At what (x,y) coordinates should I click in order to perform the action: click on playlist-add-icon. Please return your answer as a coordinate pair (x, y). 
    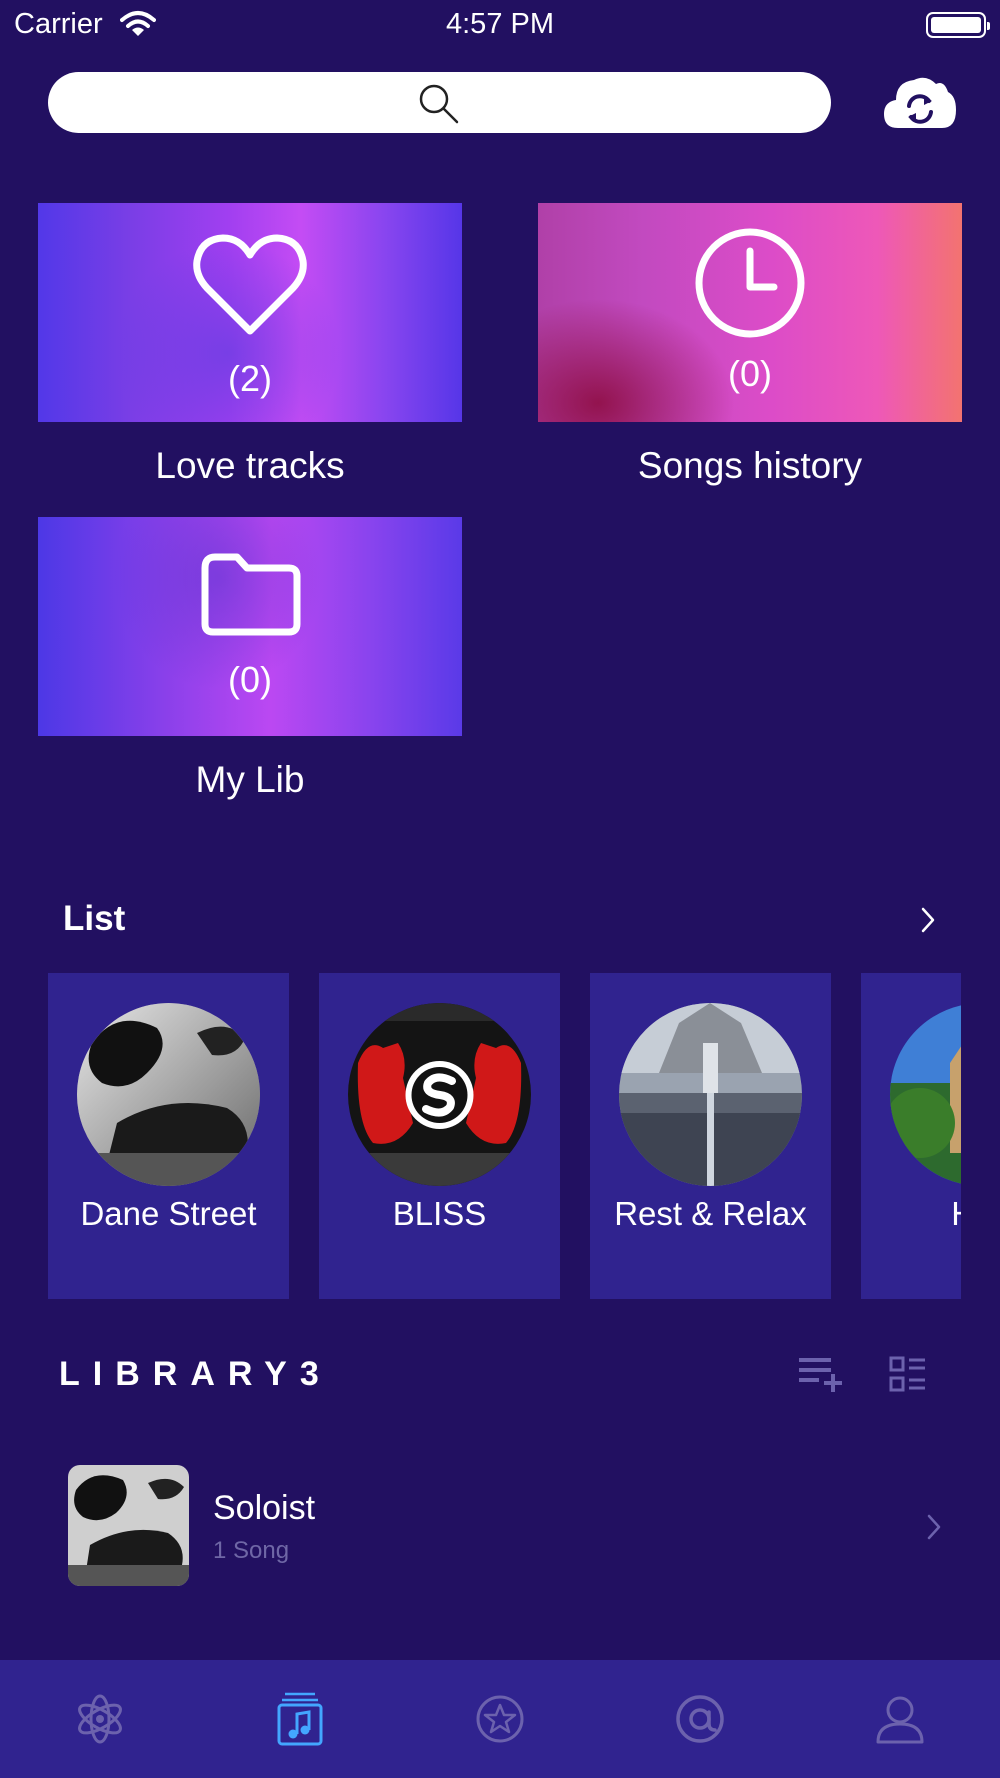
    Looking at the image, I should click on (821, 1374).